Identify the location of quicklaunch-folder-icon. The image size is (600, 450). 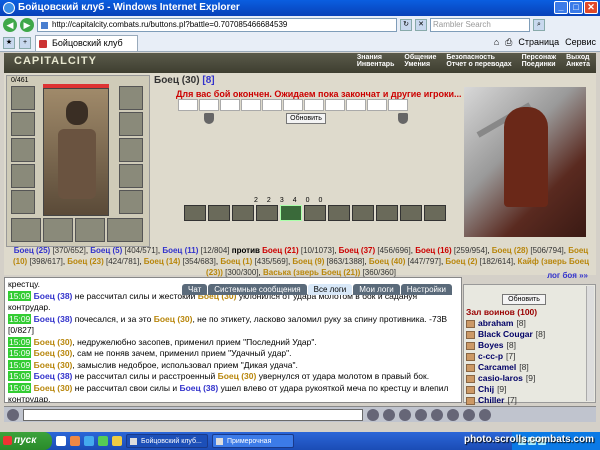
(117, 441).